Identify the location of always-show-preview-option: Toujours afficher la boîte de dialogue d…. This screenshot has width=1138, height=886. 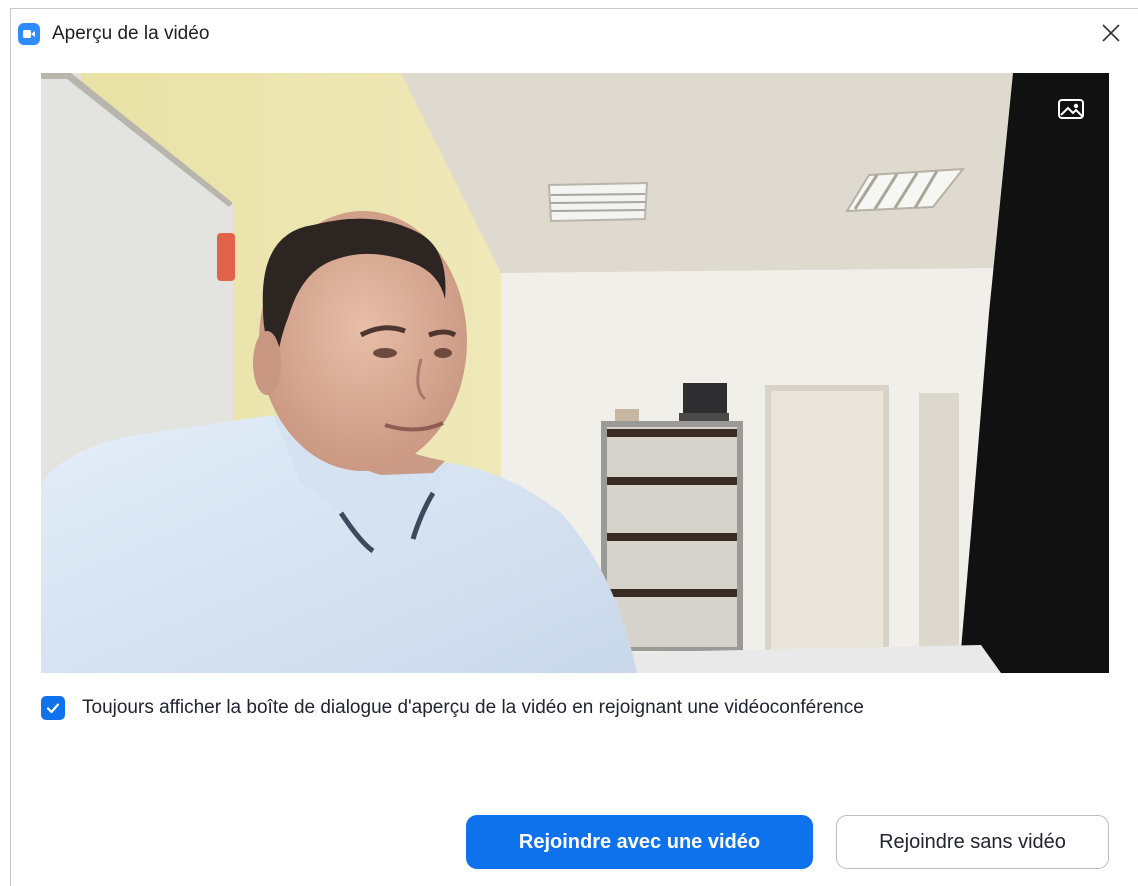
(452, 708).